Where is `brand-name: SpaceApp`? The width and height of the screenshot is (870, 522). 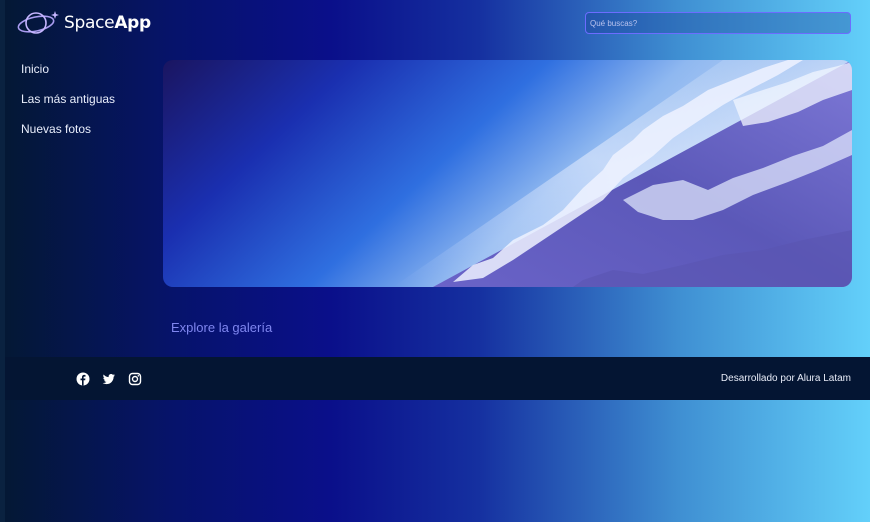 brand-name: SpaceApp is located at coordinates (107, 23).